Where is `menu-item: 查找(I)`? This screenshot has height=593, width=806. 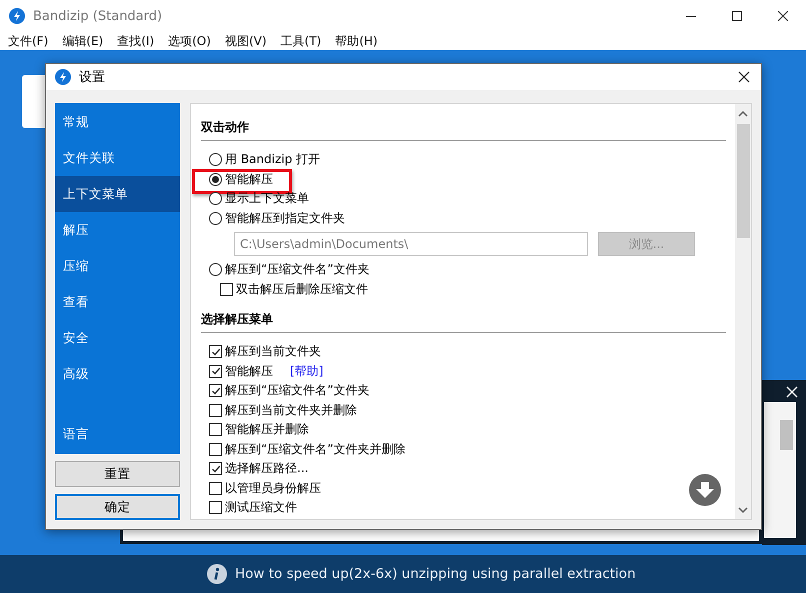
menu-item: 查找(I) is located at coordinates (135, 41).